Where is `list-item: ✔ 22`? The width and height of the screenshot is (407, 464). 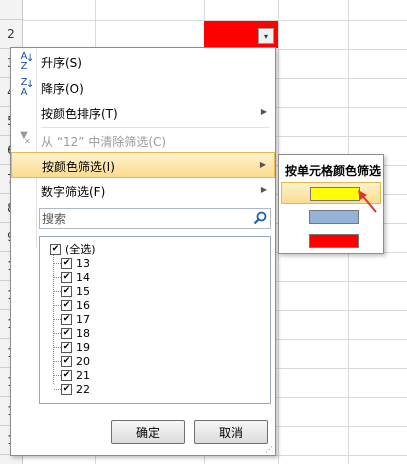 list-item: ✔ 22 is located at coordinates (75, 389).